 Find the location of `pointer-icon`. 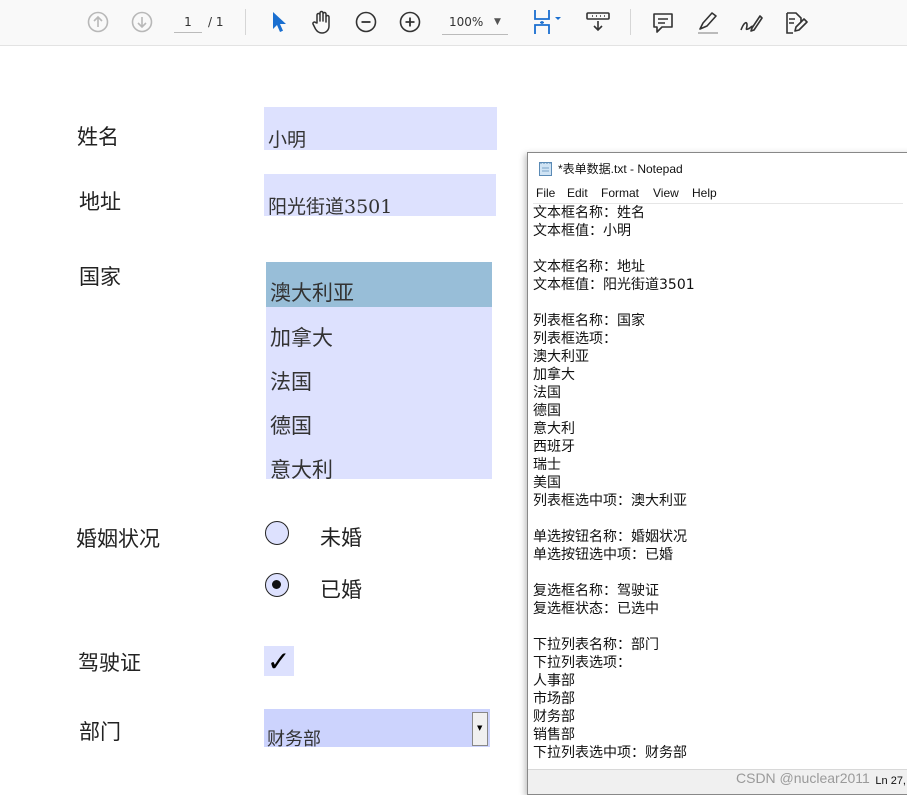

pointer-icon is located at coordinates (279, 22).